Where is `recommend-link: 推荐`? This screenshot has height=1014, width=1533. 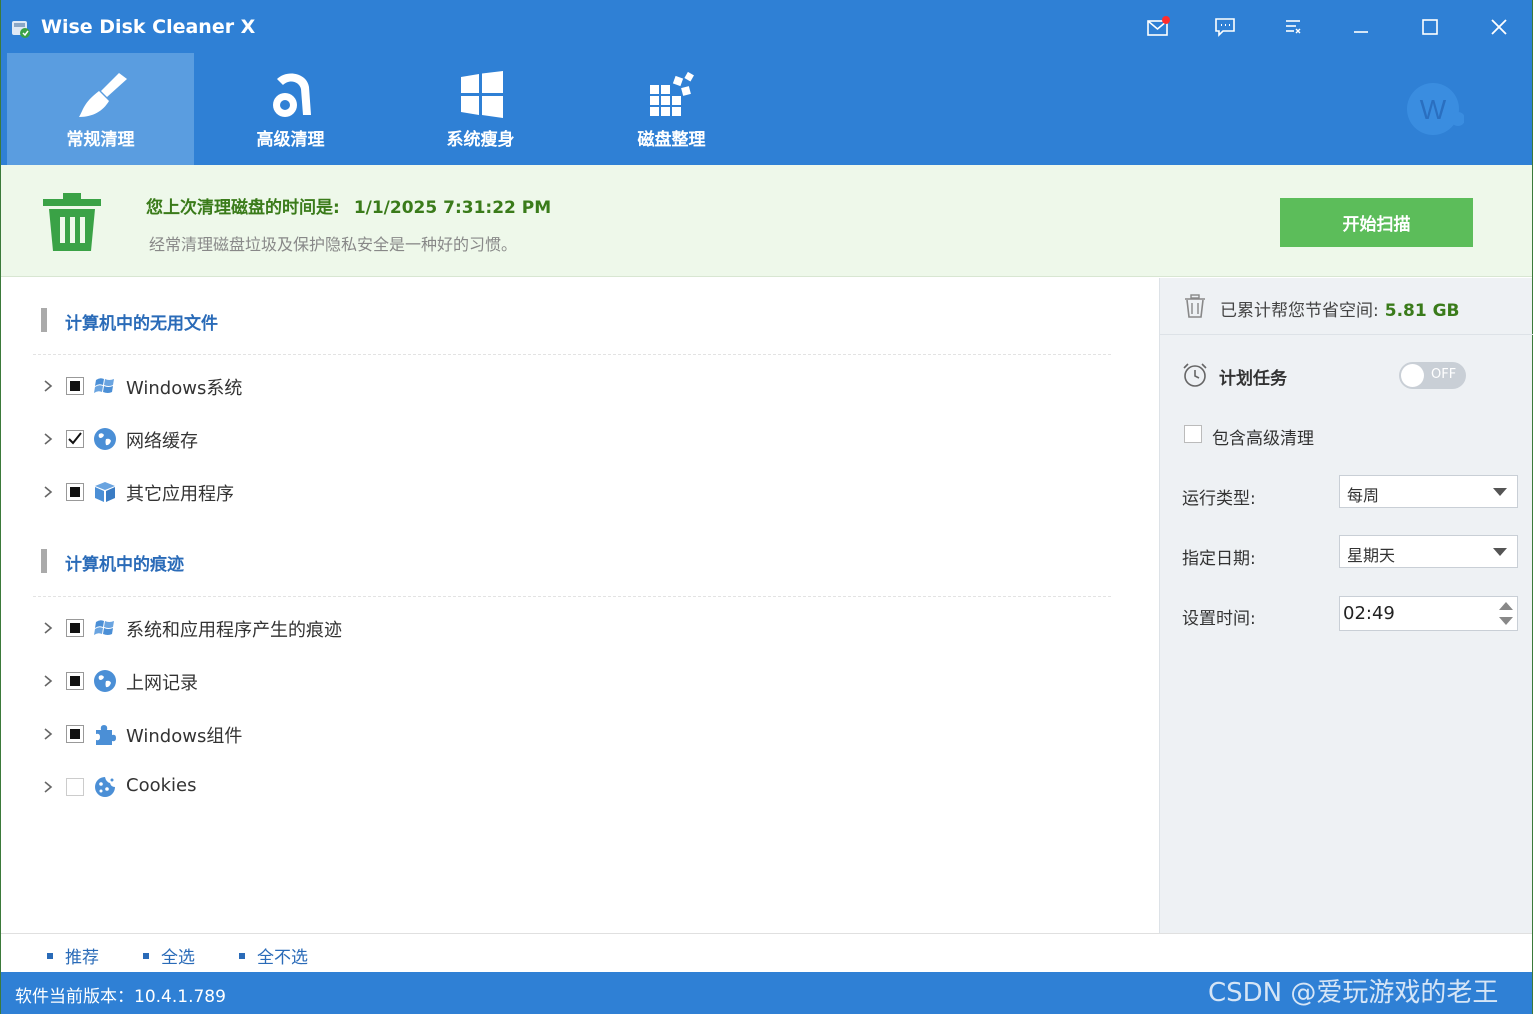
recommend-link: 推荐 is located at coordinates (73, 955).